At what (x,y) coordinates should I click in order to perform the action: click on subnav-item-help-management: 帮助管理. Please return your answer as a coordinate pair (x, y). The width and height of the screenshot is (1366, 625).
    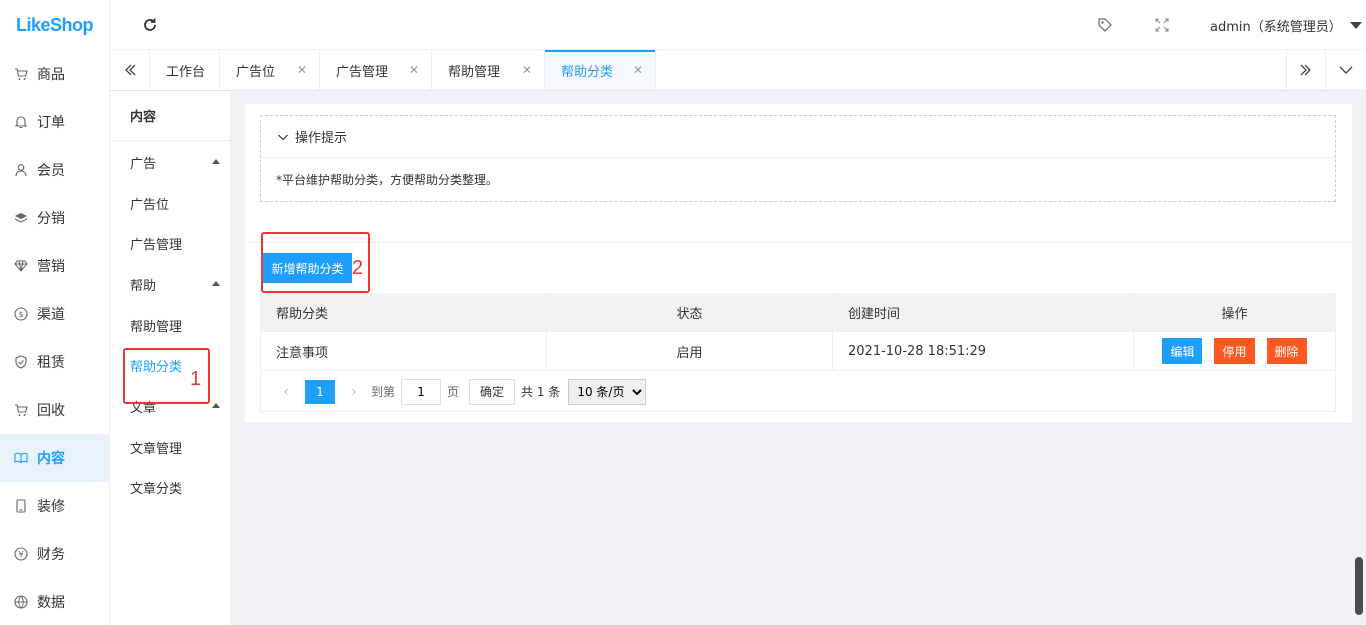
    Looking at the image, I should click on (170, 325).